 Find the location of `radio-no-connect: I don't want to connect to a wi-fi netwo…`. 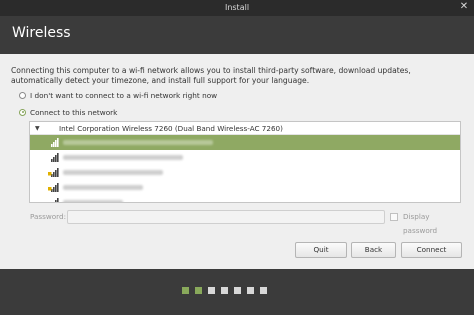

radio-no-connect: I don't want to connect to a wi-fi netwo… is located at coordinates (118, 96).